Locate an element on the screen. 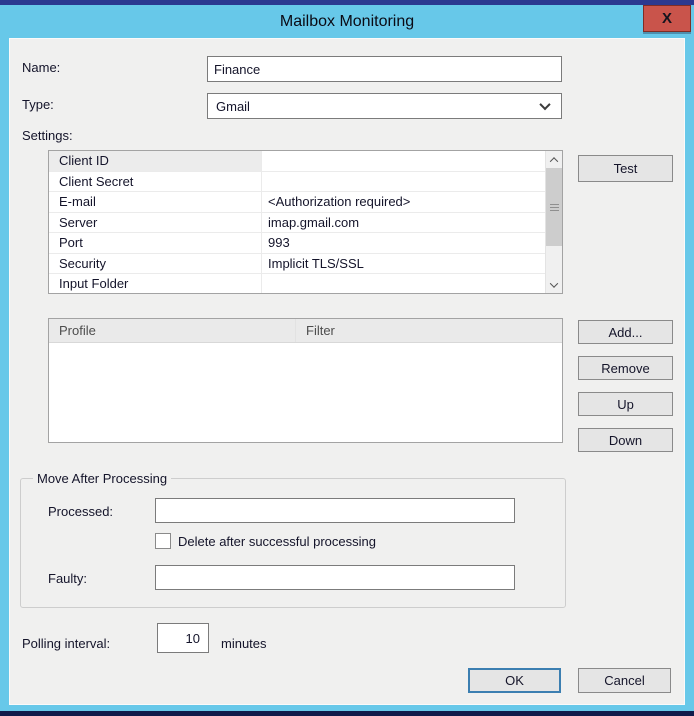  remove-button: Remove is located at coordinates (625, 368).